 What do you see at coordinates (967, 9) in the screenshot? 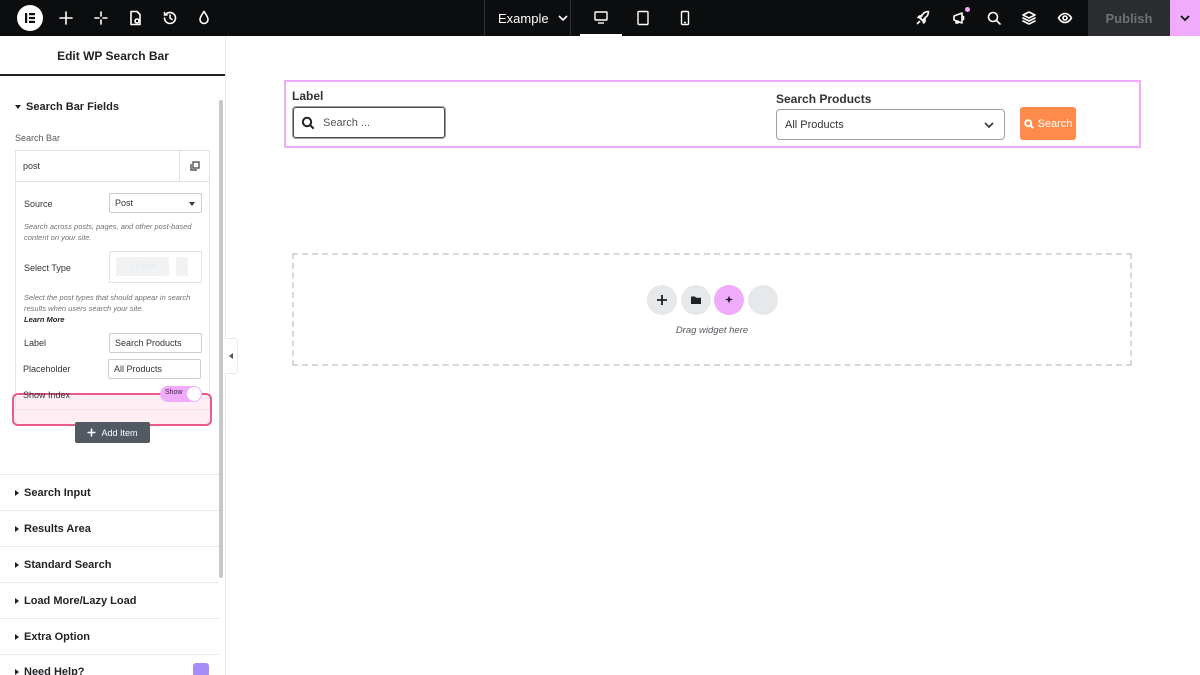
I see `notification-dot` at bounding box center [967, 9].